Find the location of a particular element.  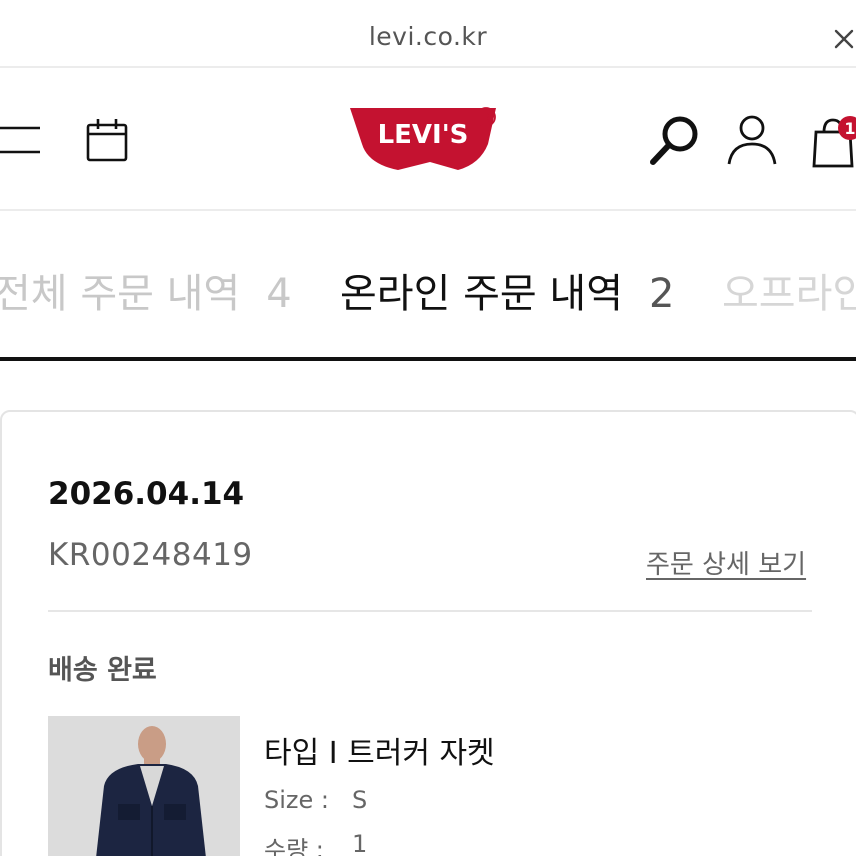

cart-button: 1 is located at coordinates (834, 142).